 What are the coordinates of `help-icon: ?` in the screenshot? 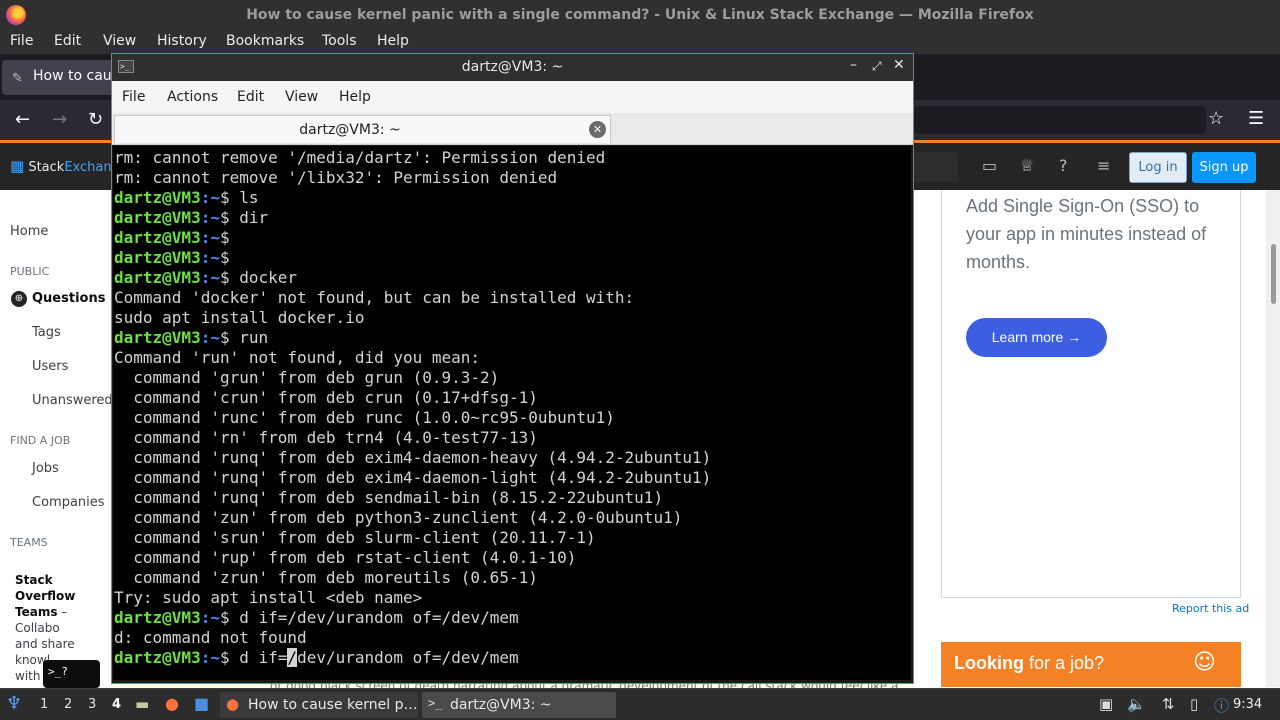 It's located at (1063, 165).